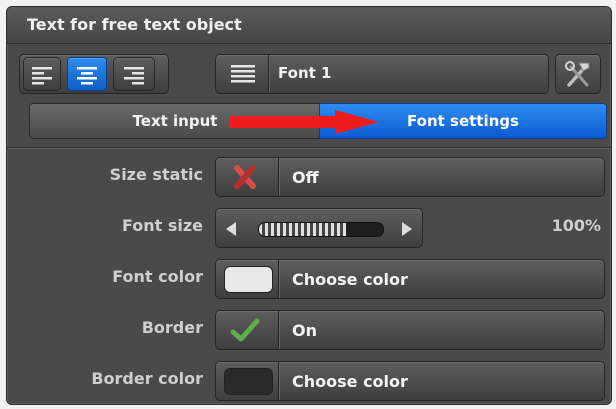  I want to click on decrease-arrow-icon, so click(231, 229).